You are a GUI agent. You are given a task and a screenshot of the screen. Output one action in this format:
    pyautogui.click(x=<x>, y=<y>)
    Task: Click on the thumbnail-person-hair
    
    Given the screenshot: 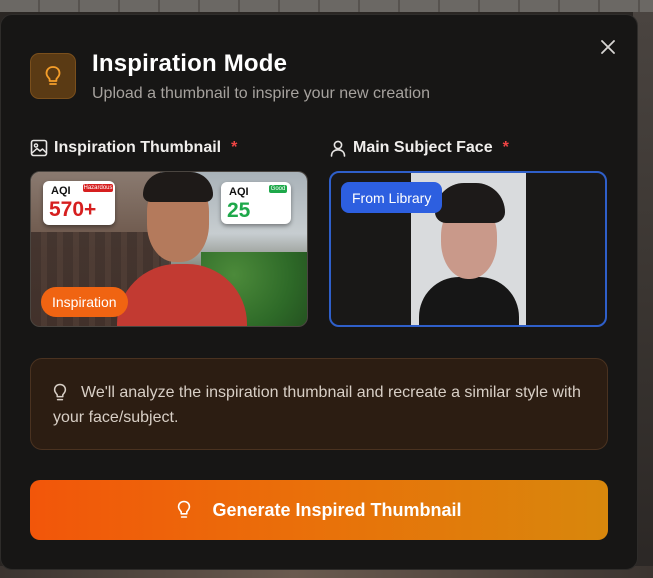 What is the action you would take?
    pyautogui.click(x=178, y=187)
    